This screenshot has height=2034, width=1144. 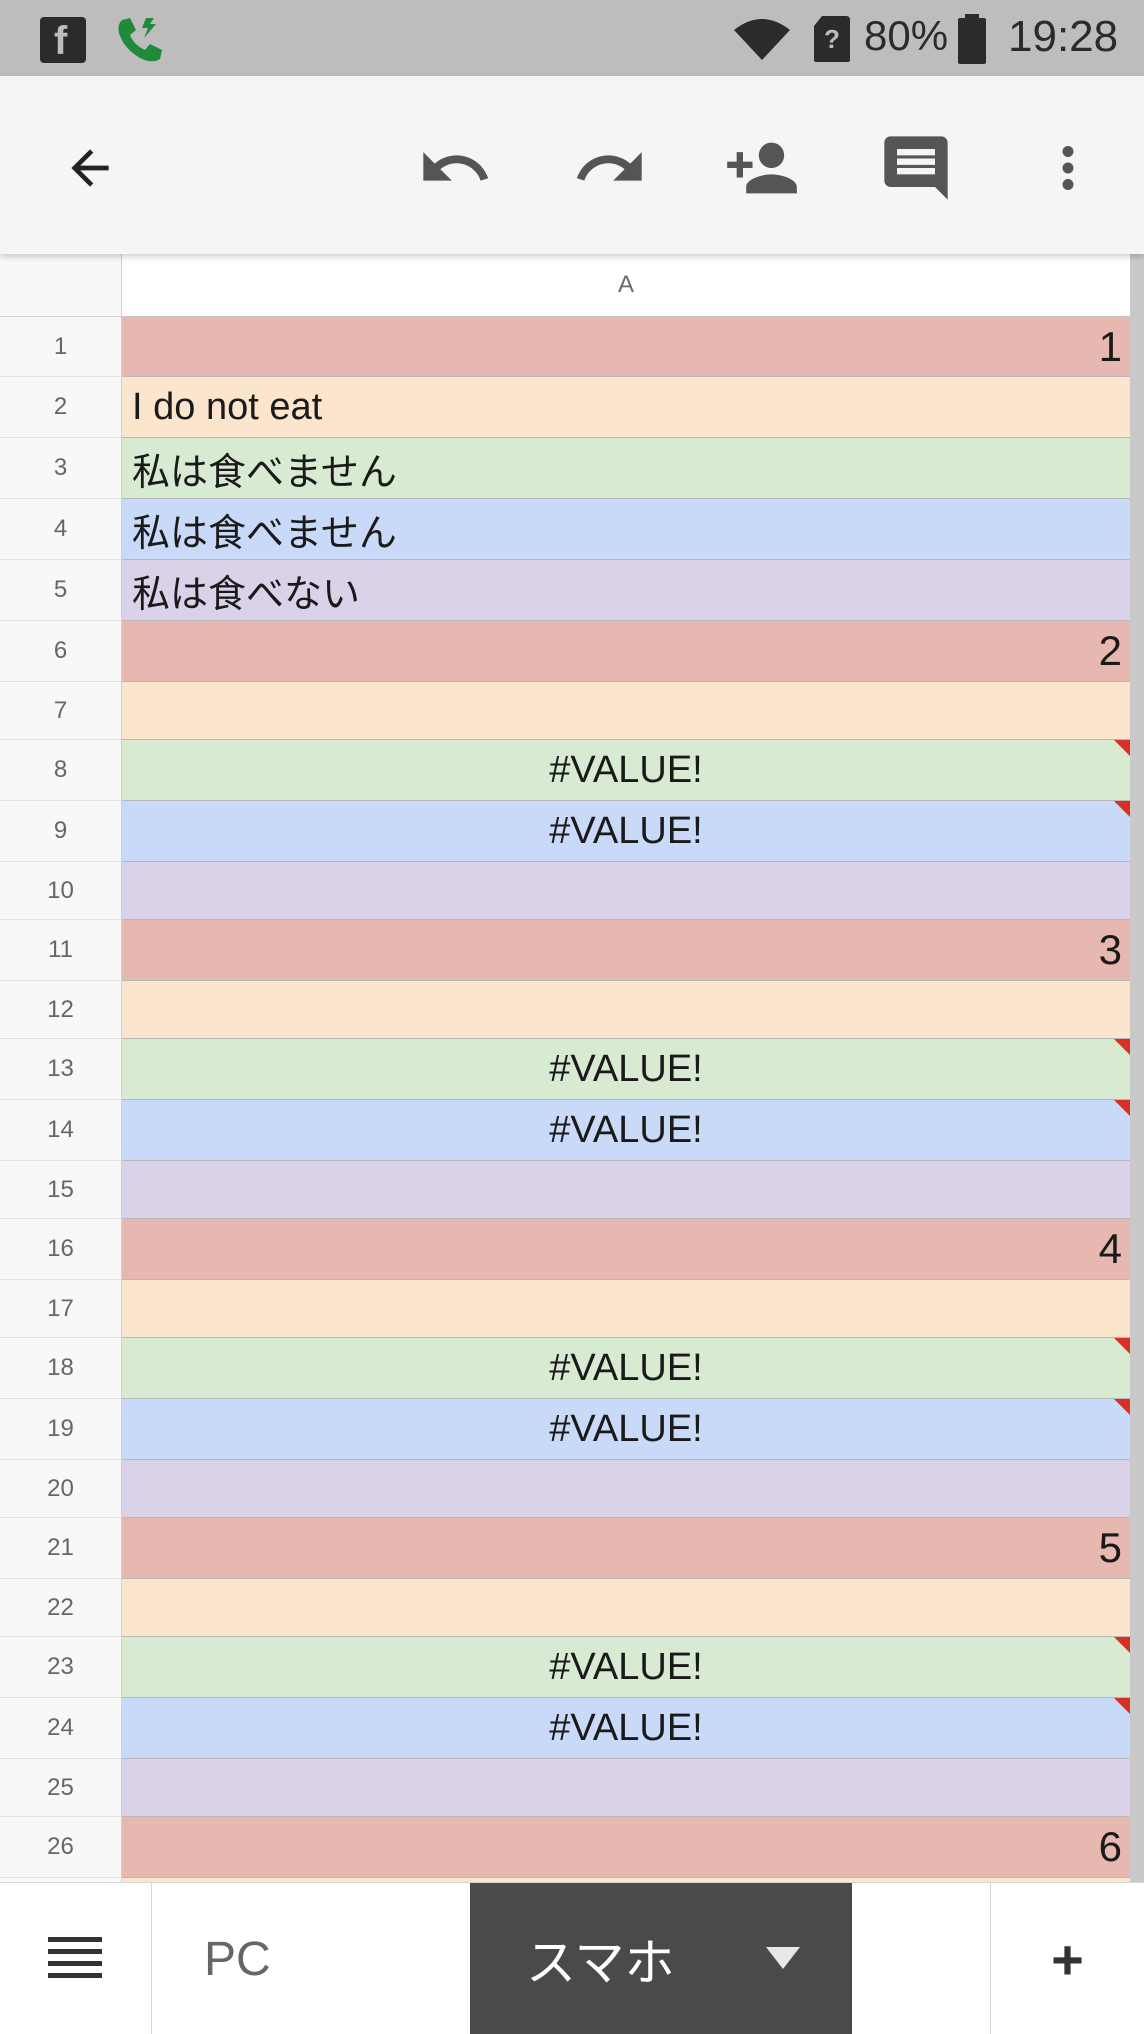 I want to click on more-options-button, so click(x=1068, y=168).